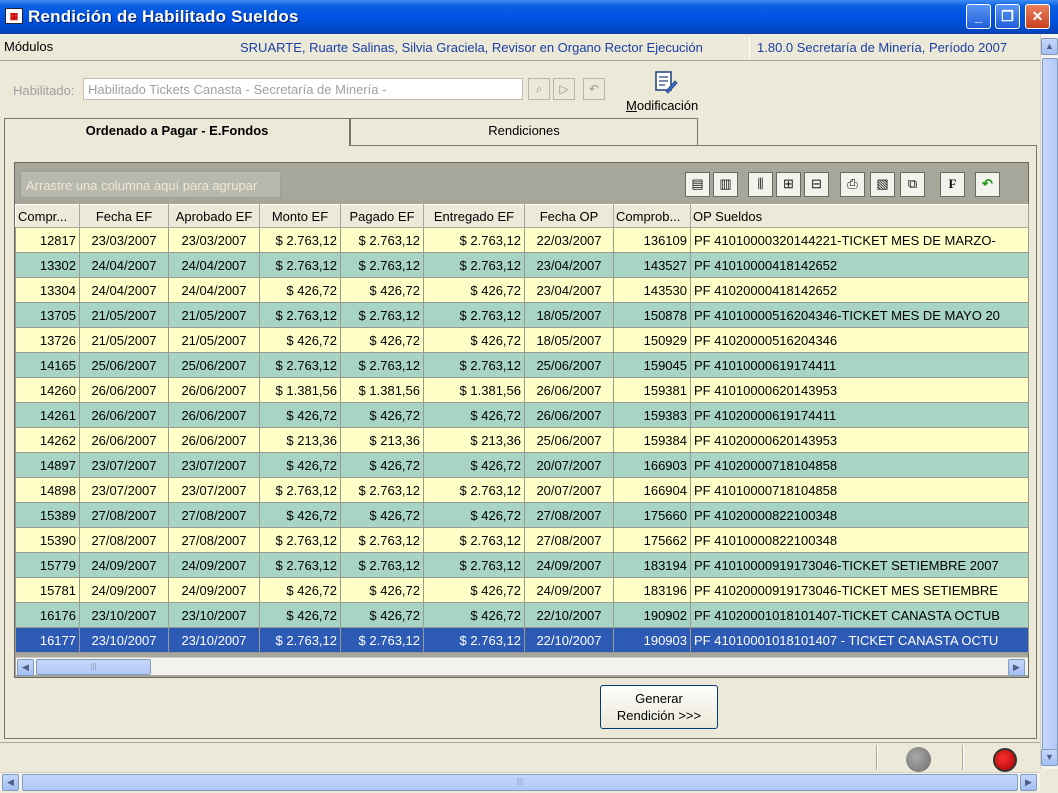 This screenshot has width=1058, height=793. Describe the element at coordinates (529, 17) in the screenshot. I see `title-bar: ▦ Rendición de Habilitado Sueldos _ ❐ ✕` at that location.